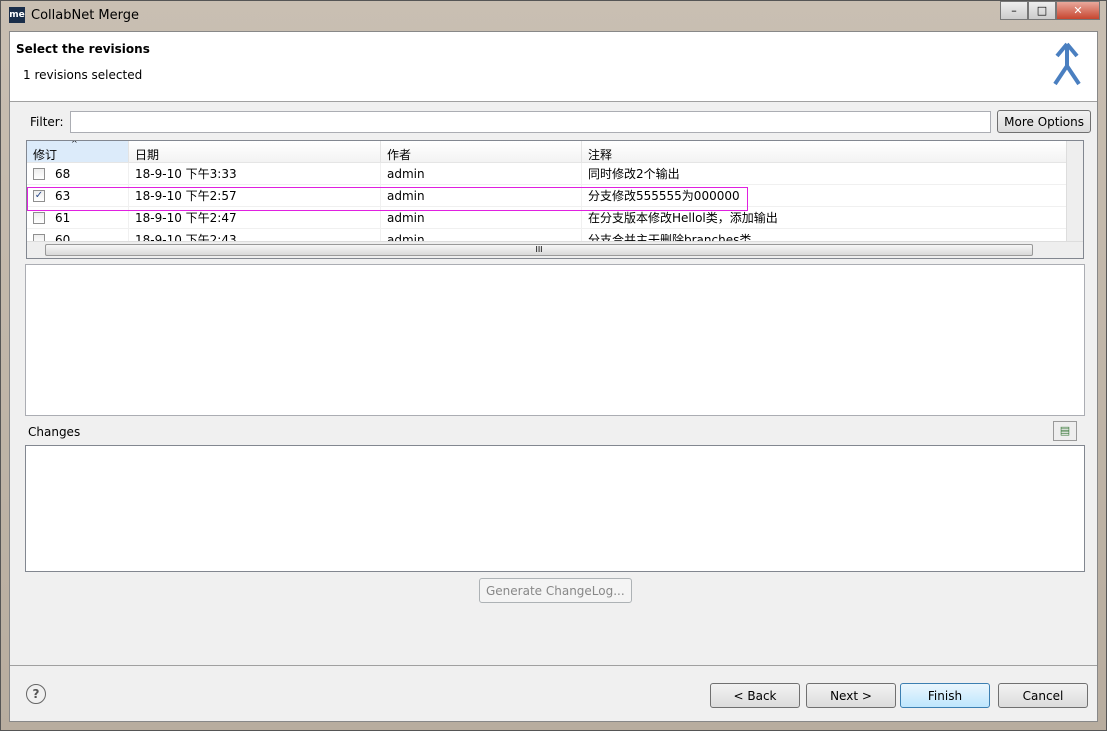 The width and height of the screenshot is (1107, 731). Describe the element at coordinates (83, 49) in the screenshot. I see `page-title: Select the revisions` at that location.